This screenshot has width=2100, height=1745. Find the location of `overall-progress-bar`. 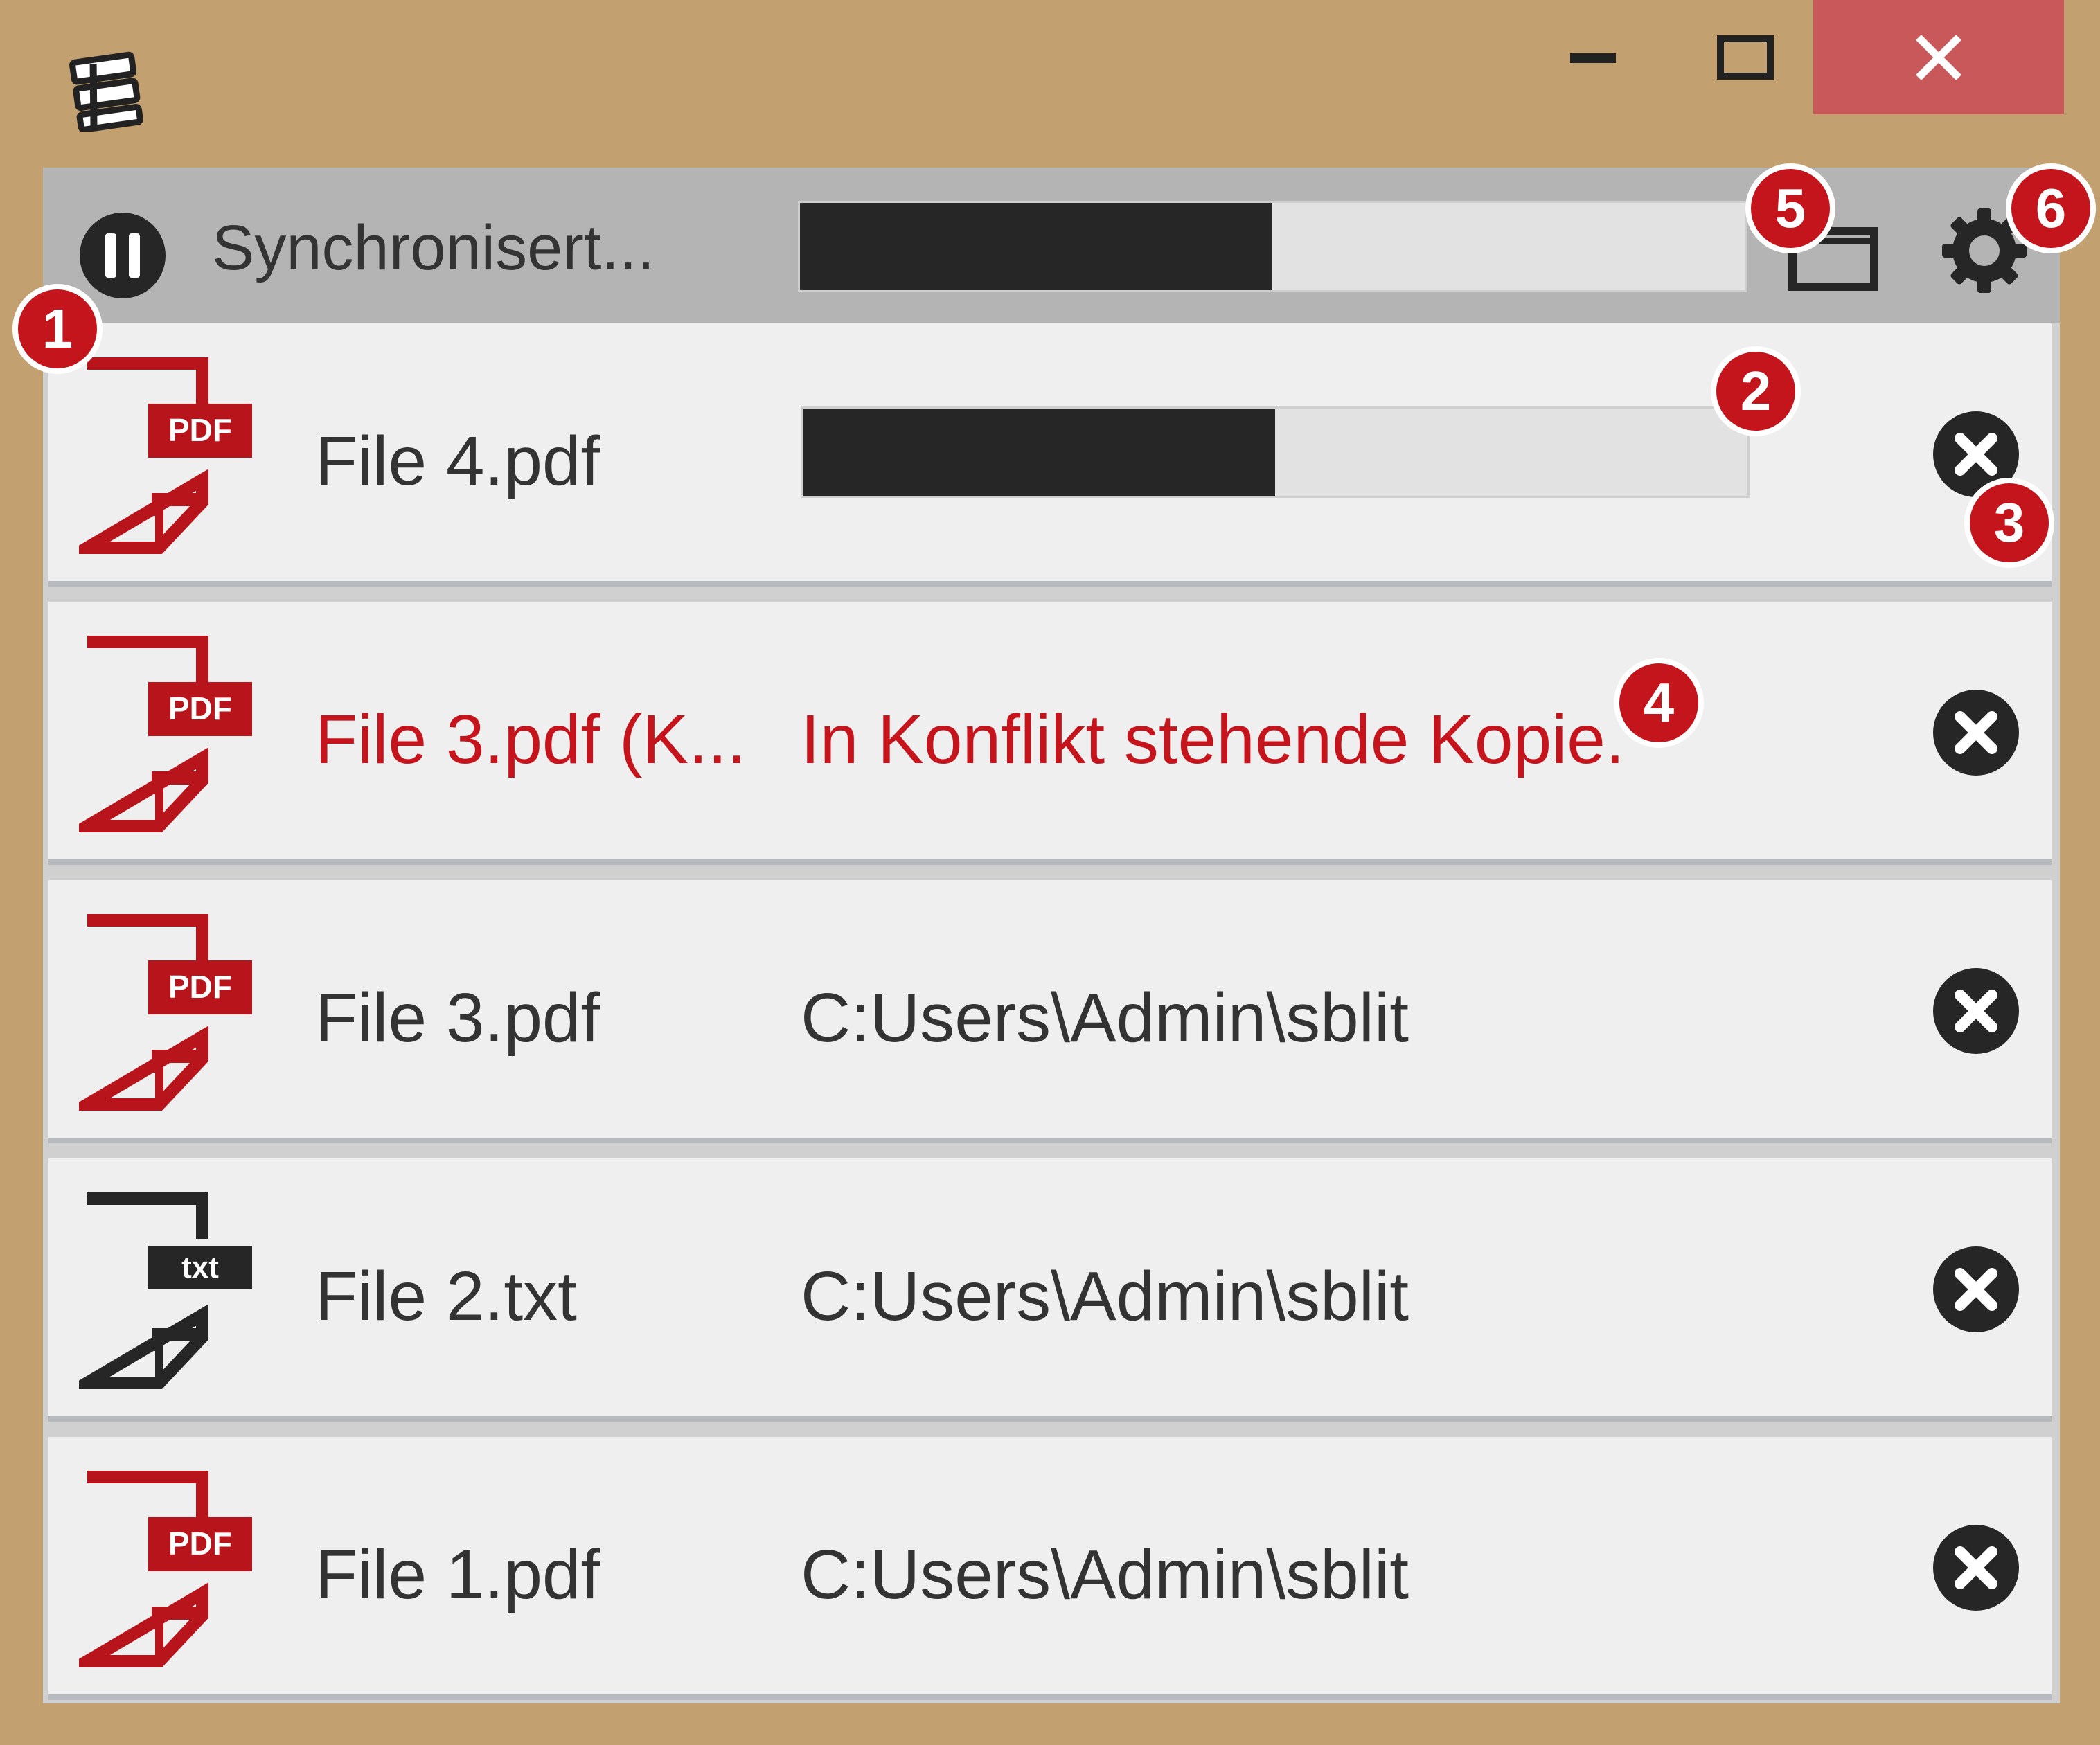

overall-progress-bar is located at coordinates (1273, 246).